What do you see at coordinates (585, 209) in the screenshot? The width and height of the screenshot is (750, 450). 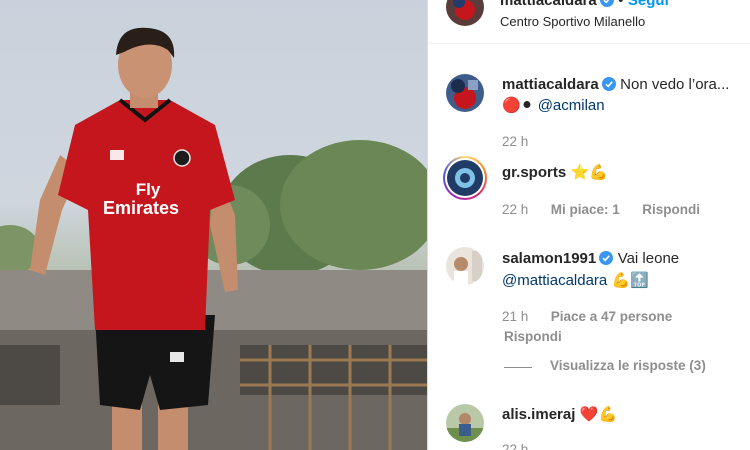 I see `comment-likes: Mi piace: 1` at bounding box center [585, 209].